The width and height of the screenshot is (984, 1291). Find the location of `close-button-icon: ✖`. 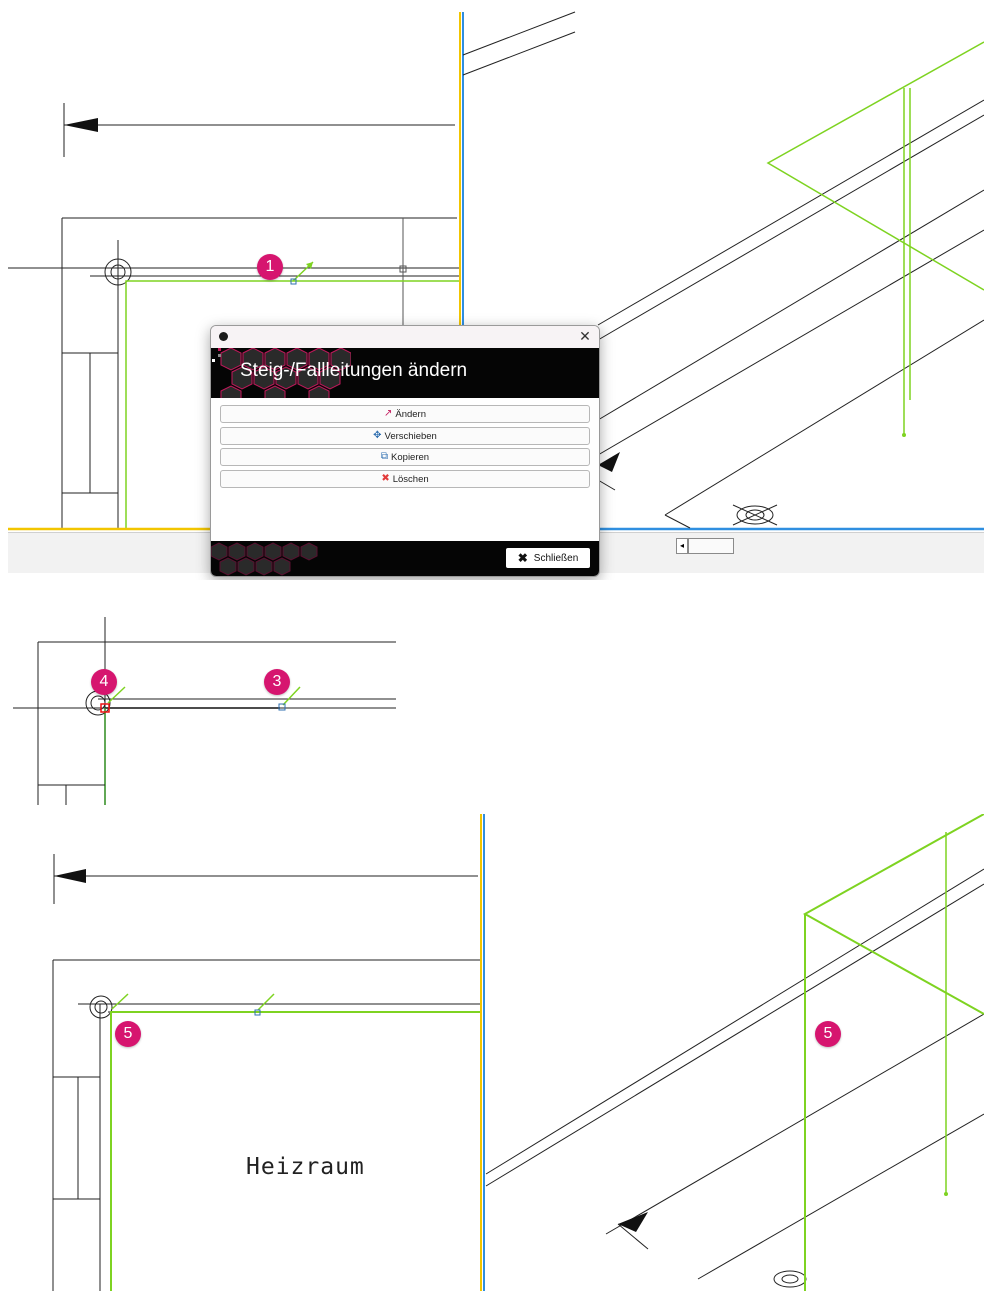

close-button-icon: ✖ is located at coordinates (522, 558).